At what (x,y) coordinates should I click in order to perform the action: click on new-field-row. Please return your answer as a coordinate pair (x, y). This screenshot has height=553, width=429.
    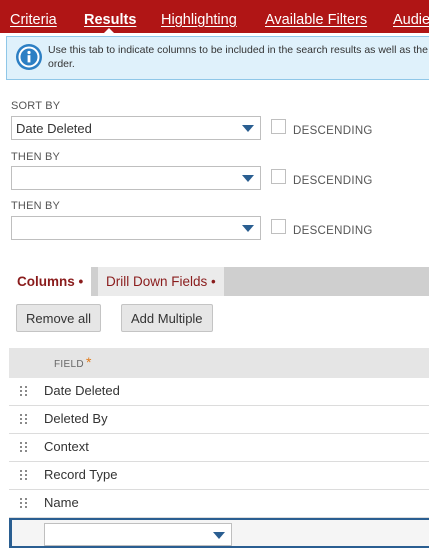
    Looking at the image, I should click on (219, 533).